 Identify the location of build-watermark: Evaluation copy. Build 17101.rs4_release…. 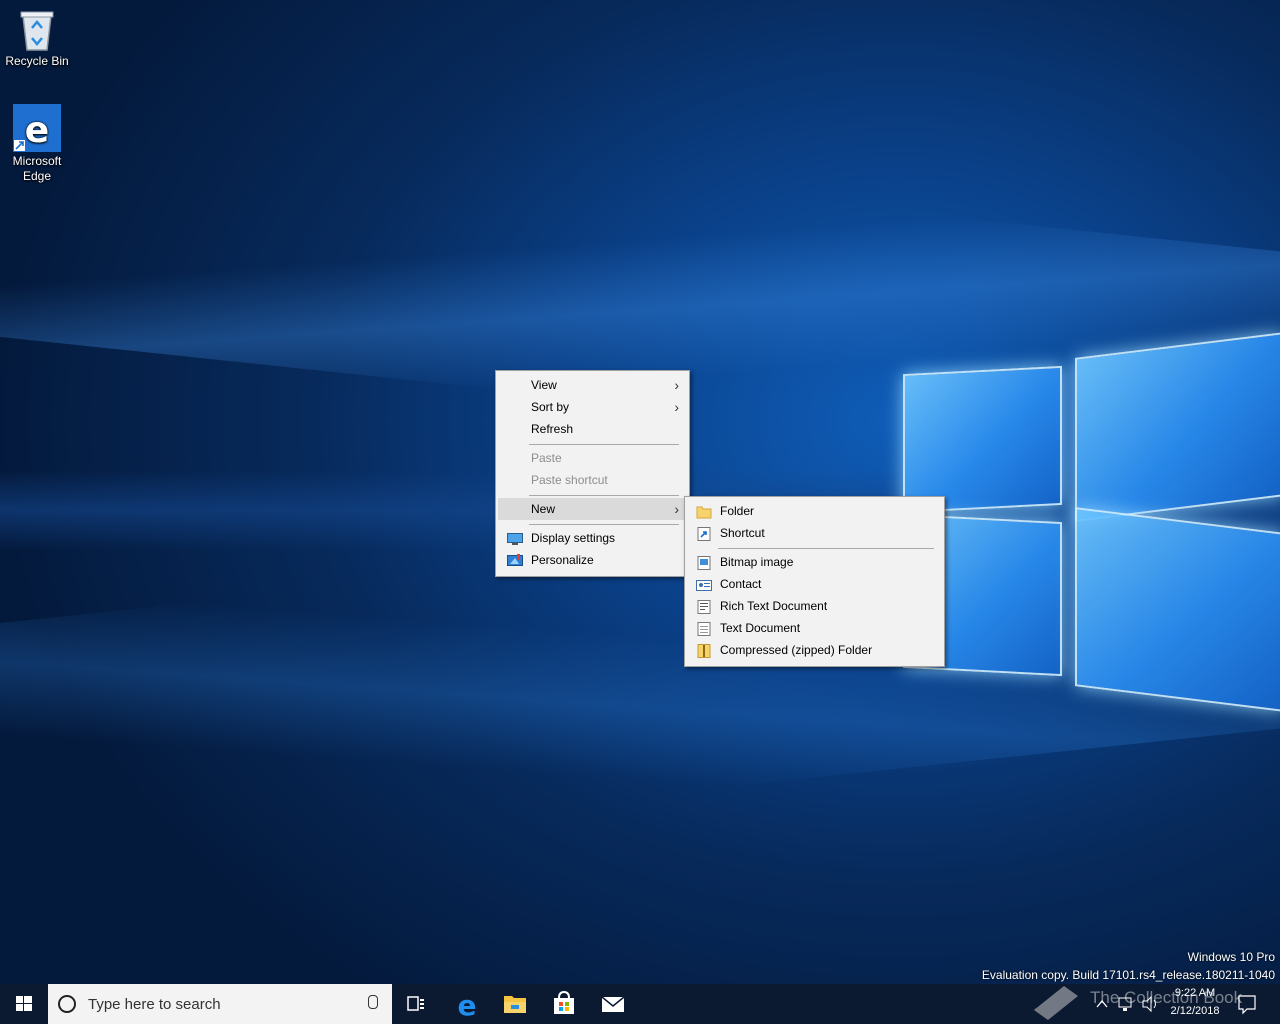
(1128, 975).